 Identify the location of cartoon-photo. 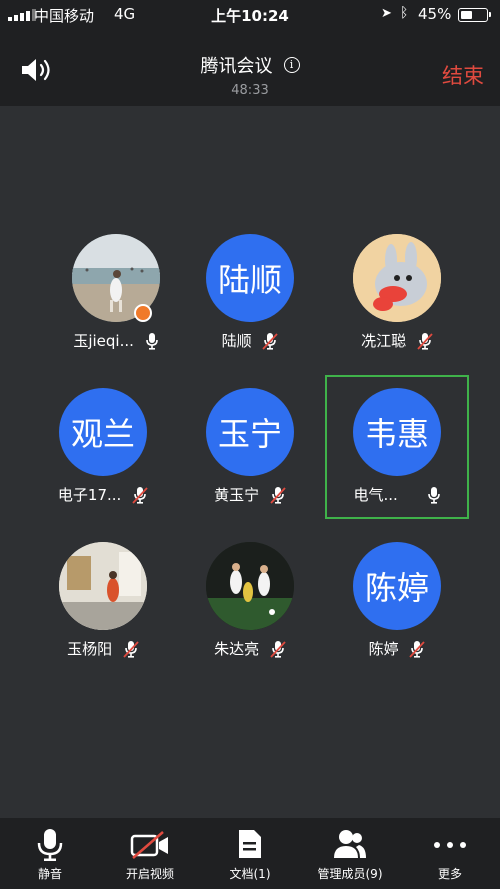
(397, 278).